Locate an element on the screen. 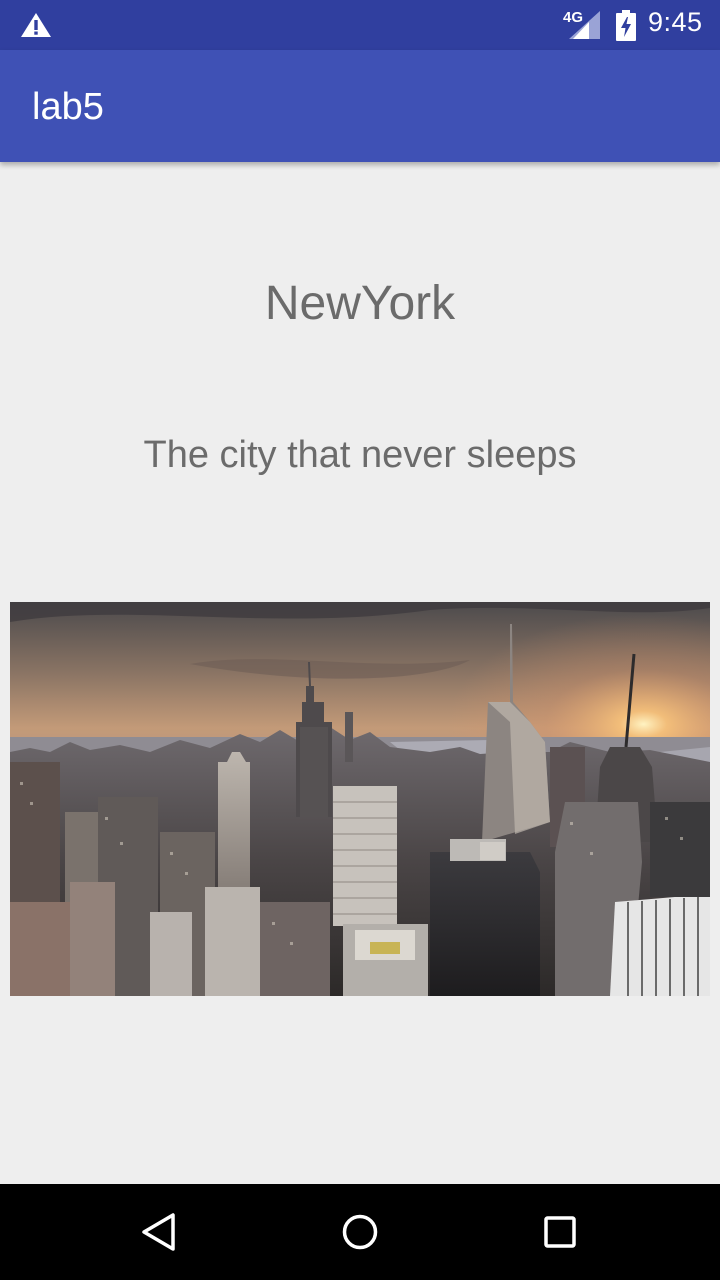  city-name-heading: NewYork is located at coordinates (360, 303).